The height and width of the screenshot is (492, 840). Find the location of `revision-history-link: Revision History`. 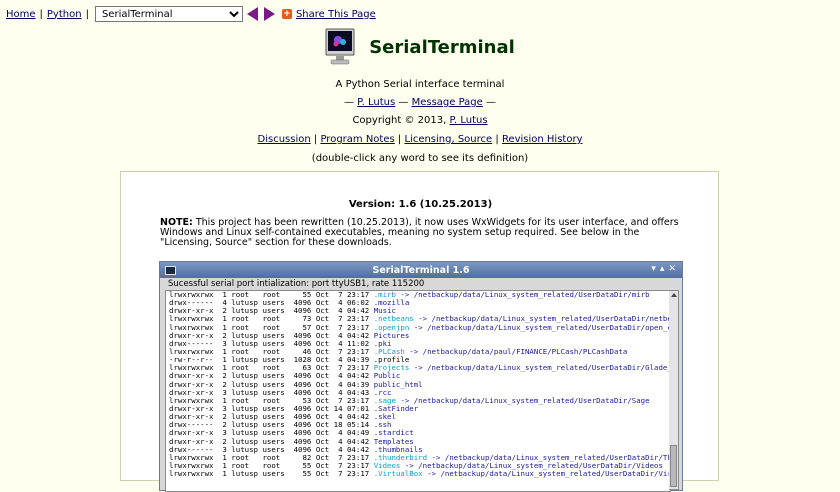

revision-history-link: Revision History is located at coordinates (542, 139).